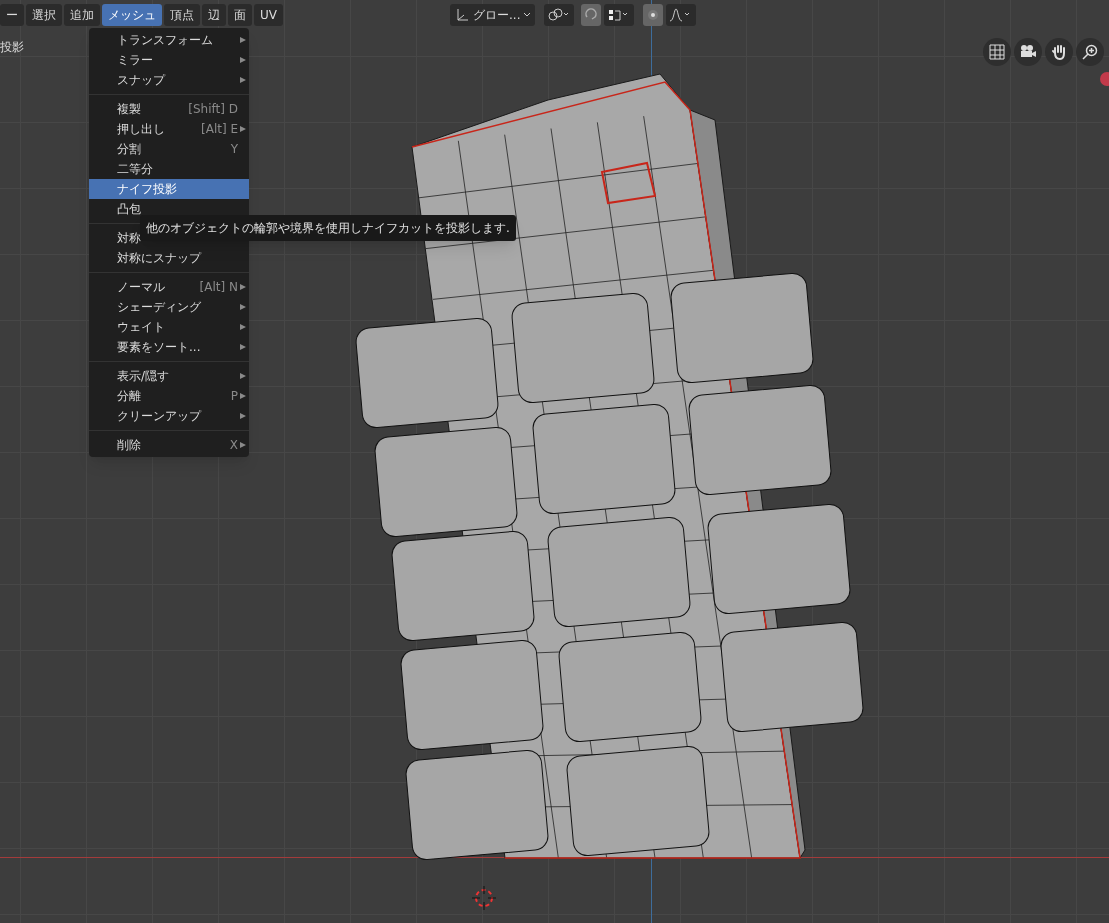 The width and height of the screenshot is (1109, 923). Describe the element at coordinates (328, 228) in the screenshot. I see `tooltip: 他のオブジェクトの輪郭や境界を使用しナイフカットを投影します.` at that location.